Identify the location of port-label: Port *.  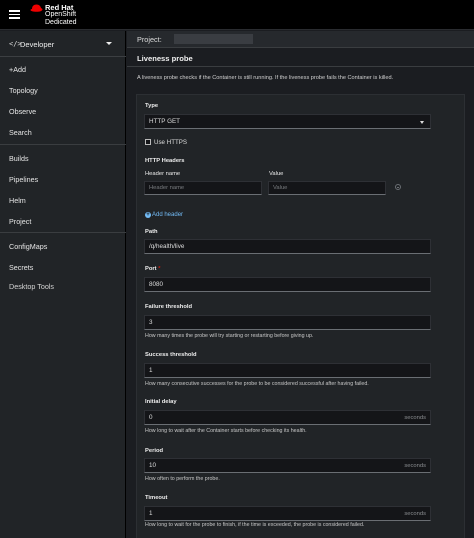
(153, 269).